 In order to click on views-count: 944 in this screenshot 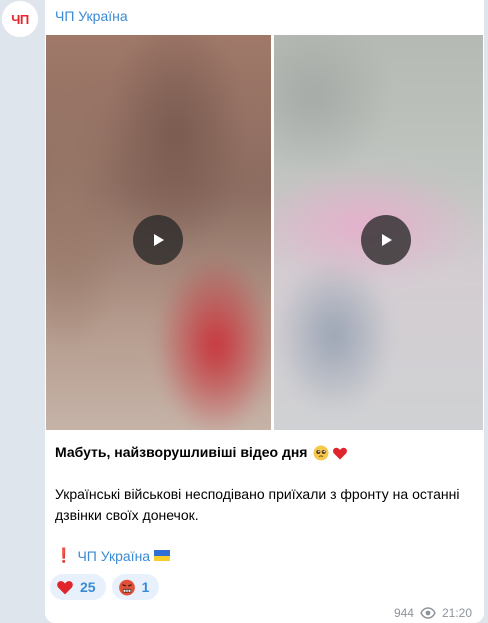, I will do `click(403, 613)`.